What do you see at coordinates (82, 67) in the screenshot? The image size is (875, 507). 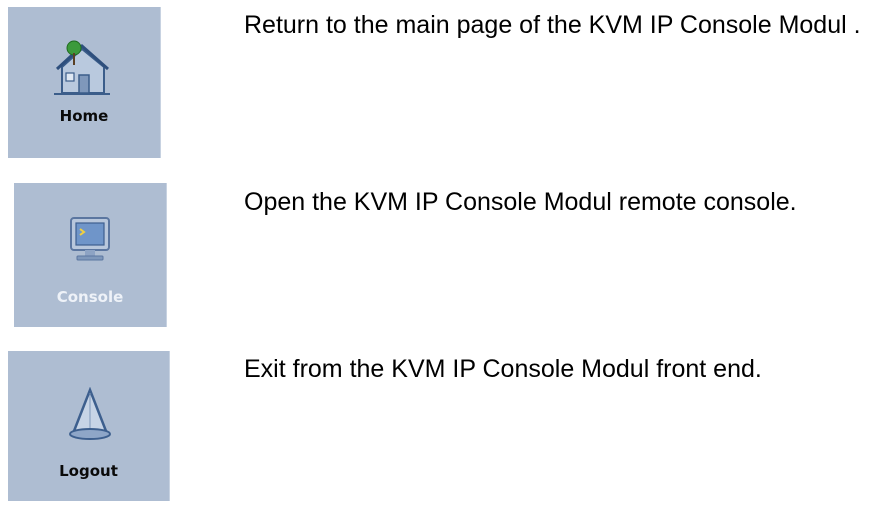 I see `home-icon` at bounding box center [82, 67].